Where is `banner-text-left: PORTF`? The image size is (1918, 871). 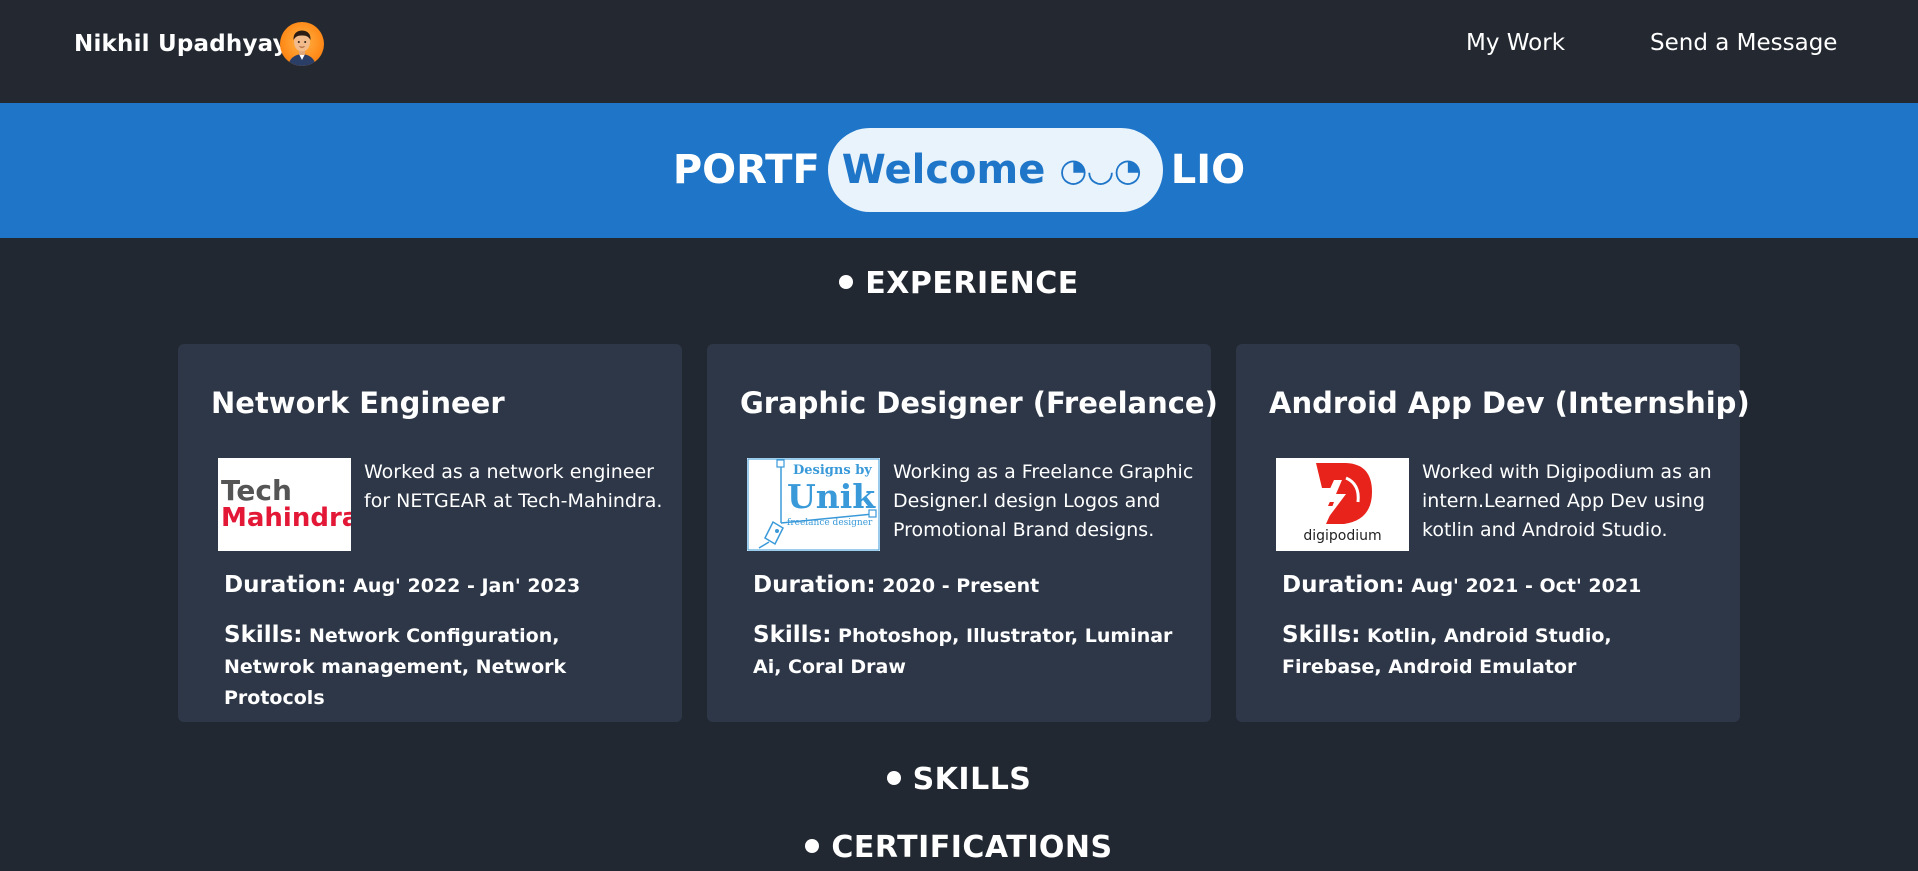 banner-text-left: PORTF is located at coordinates (746, 170).